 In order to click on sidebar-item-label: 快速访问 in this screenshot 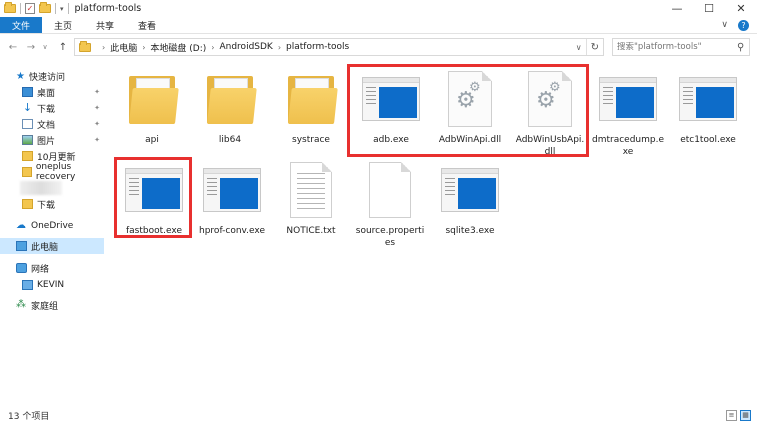, I will do `click(46, 77)`.